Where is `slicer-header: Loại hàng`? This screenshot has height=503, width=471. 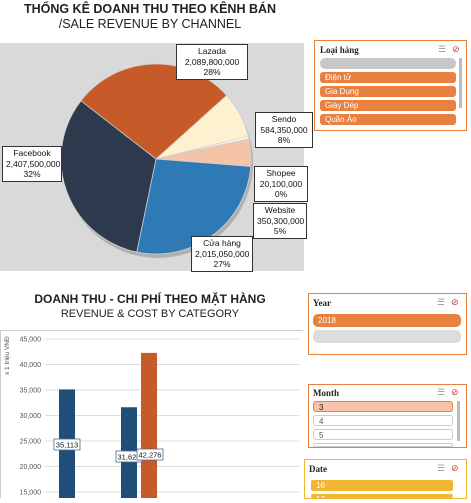
slicer-header: Loại hàng is located at coordinates (339, 50).